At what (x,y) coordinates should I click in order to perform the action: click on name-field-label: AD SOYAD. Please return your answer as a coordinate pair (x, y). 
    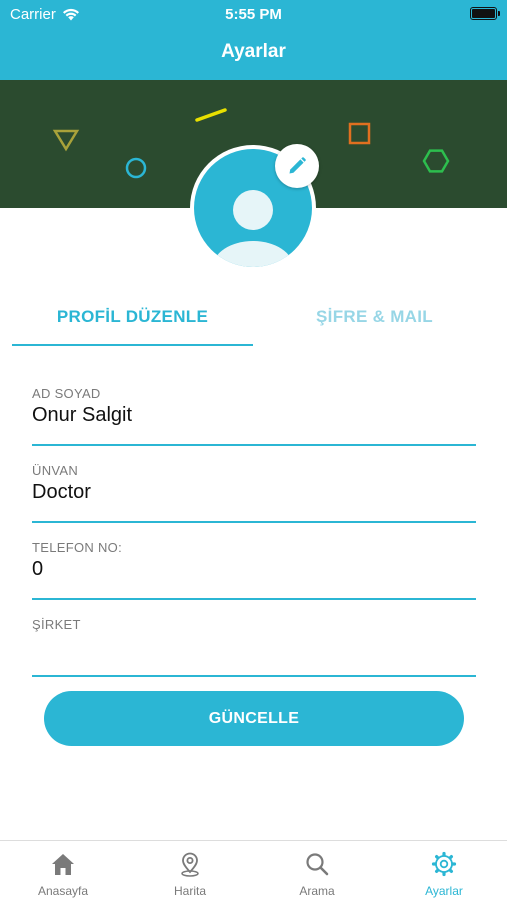
    Looking at the image, I should click on (66, 393).